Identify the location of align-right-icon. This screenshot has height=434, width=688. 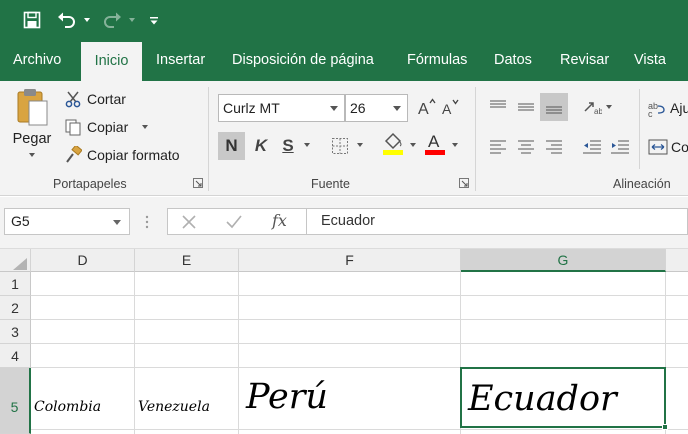
(554, 147).